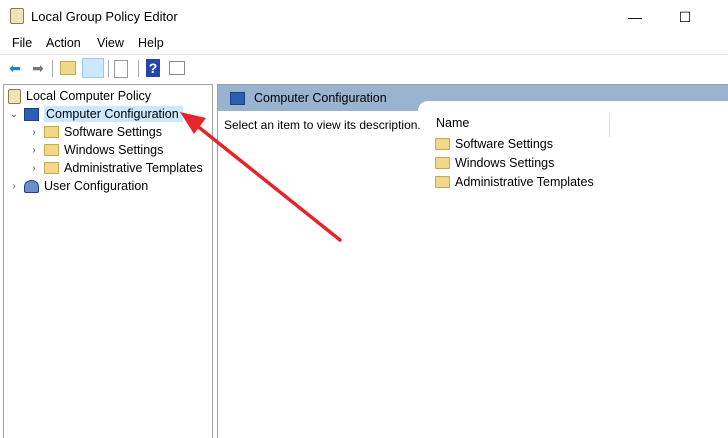  Describe the element at coordinates (268, 182) in the screenshot. I see `arrow-shaft` at that location.